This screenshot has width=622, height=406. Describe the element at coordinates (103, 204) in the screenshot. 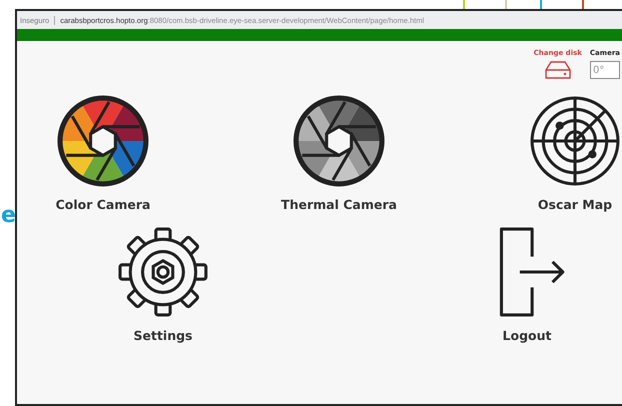

I see `menu-label: Color Camera` at that location.